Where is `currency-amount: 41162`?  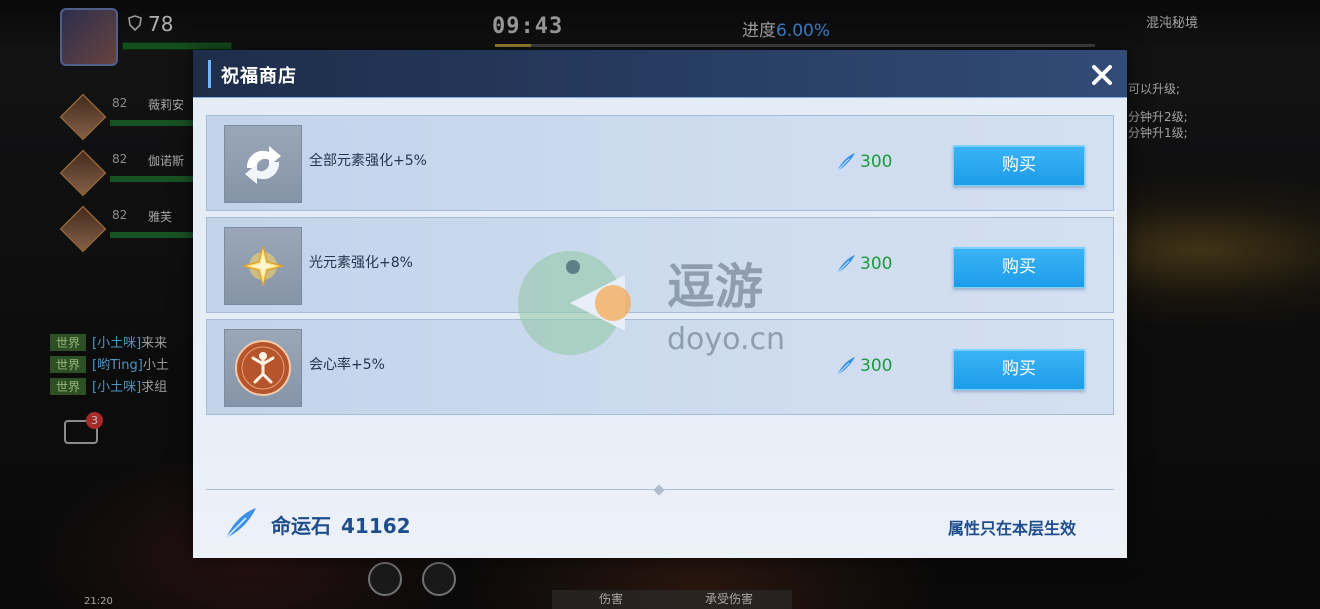
currency-amount: 41162 is located at coordinates (376, 526).